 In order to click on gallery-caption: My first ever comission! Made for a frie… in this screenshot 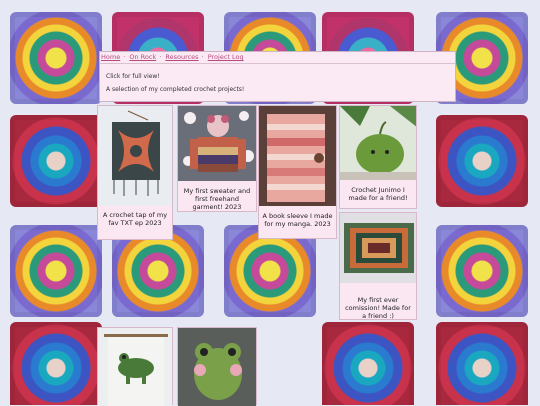, I will do `click(378, 308)`.